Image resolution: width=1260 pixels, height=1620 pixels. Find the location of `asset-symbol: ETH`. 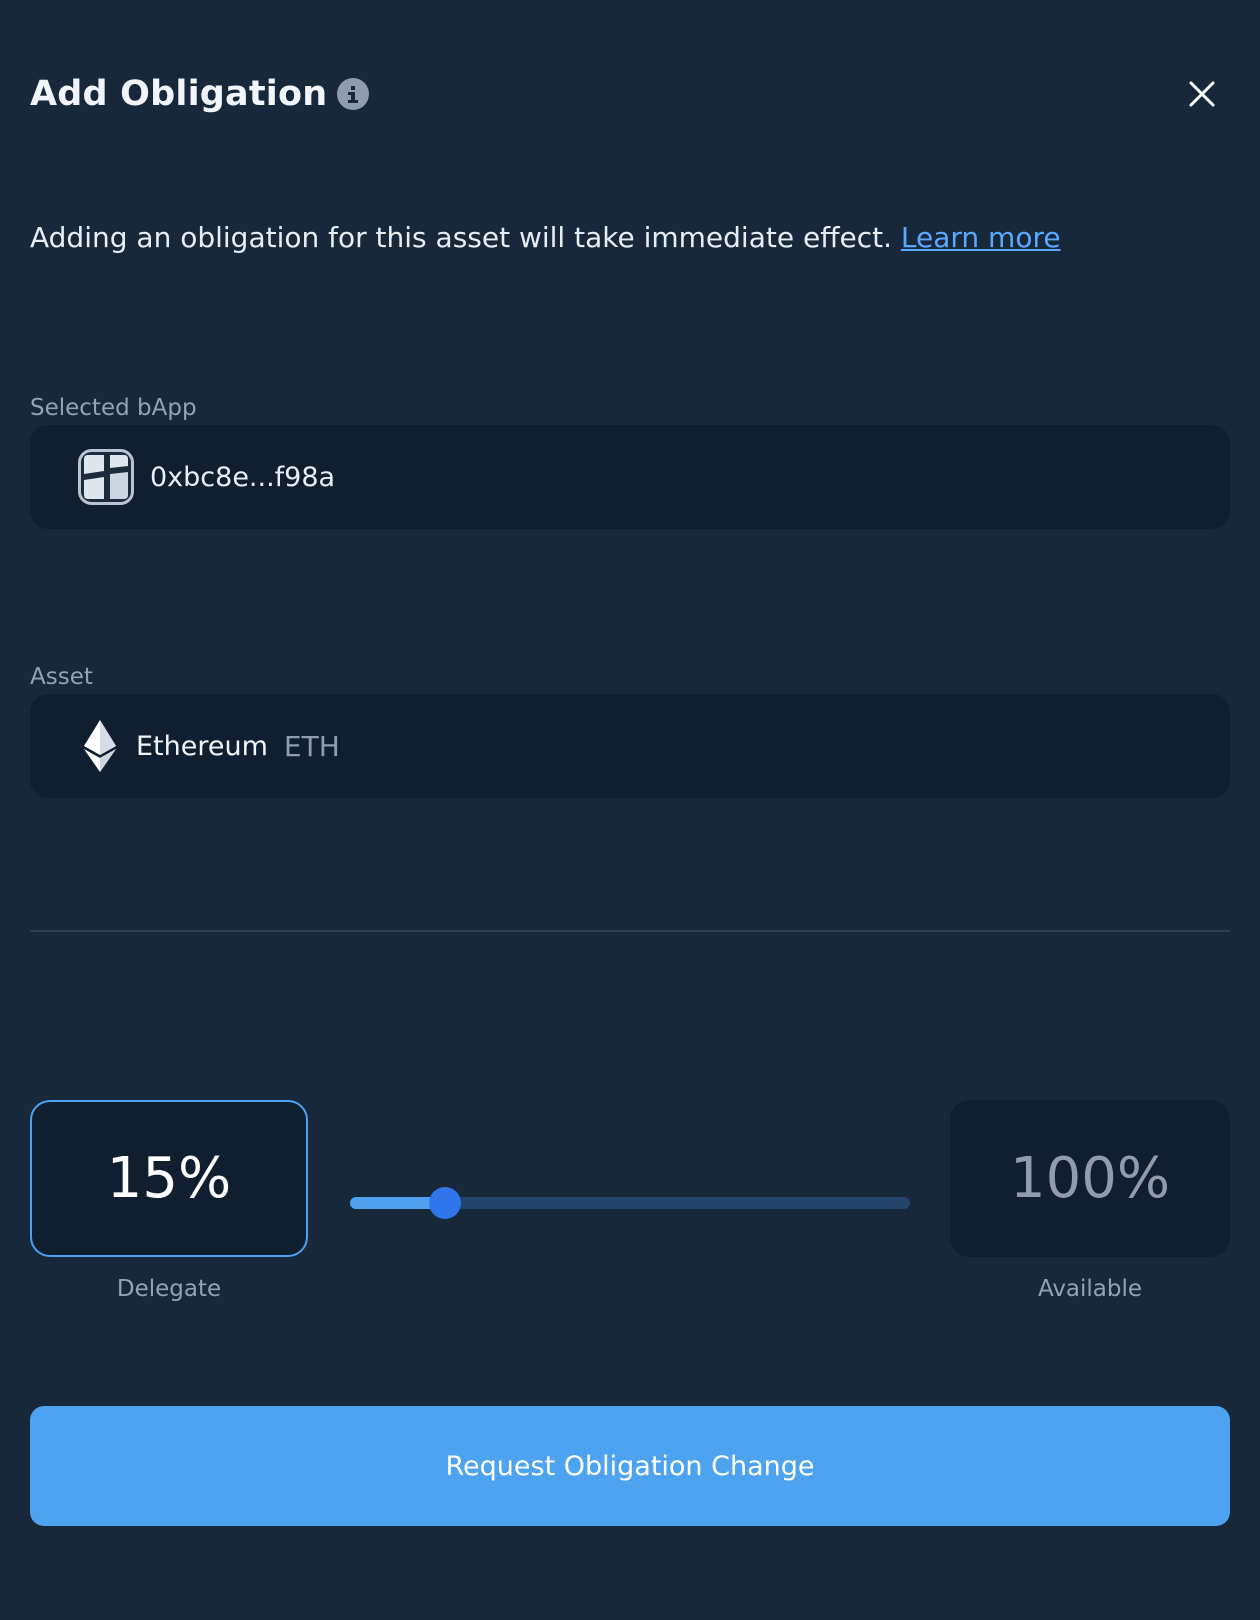

asset-symbol: ETH is located at coordinates (311, 746).